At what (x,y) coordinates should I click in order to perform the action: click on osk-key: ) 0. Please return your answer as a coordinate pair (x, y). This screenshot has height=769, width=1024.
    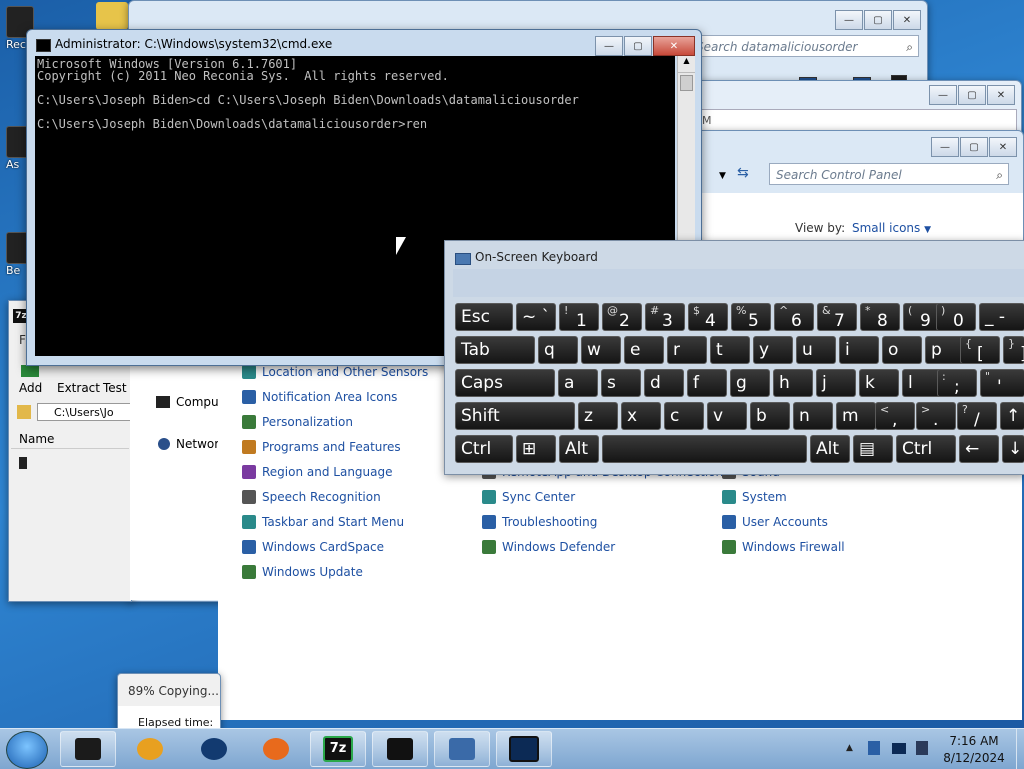
    Looking at the image, I should click on (956, 317).